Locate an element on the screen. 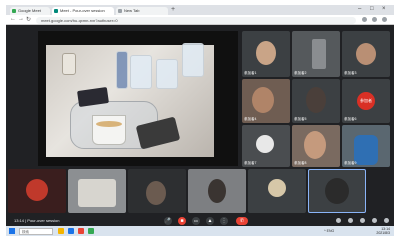  present-icon: ▲ is located at coordinates (210, 221).